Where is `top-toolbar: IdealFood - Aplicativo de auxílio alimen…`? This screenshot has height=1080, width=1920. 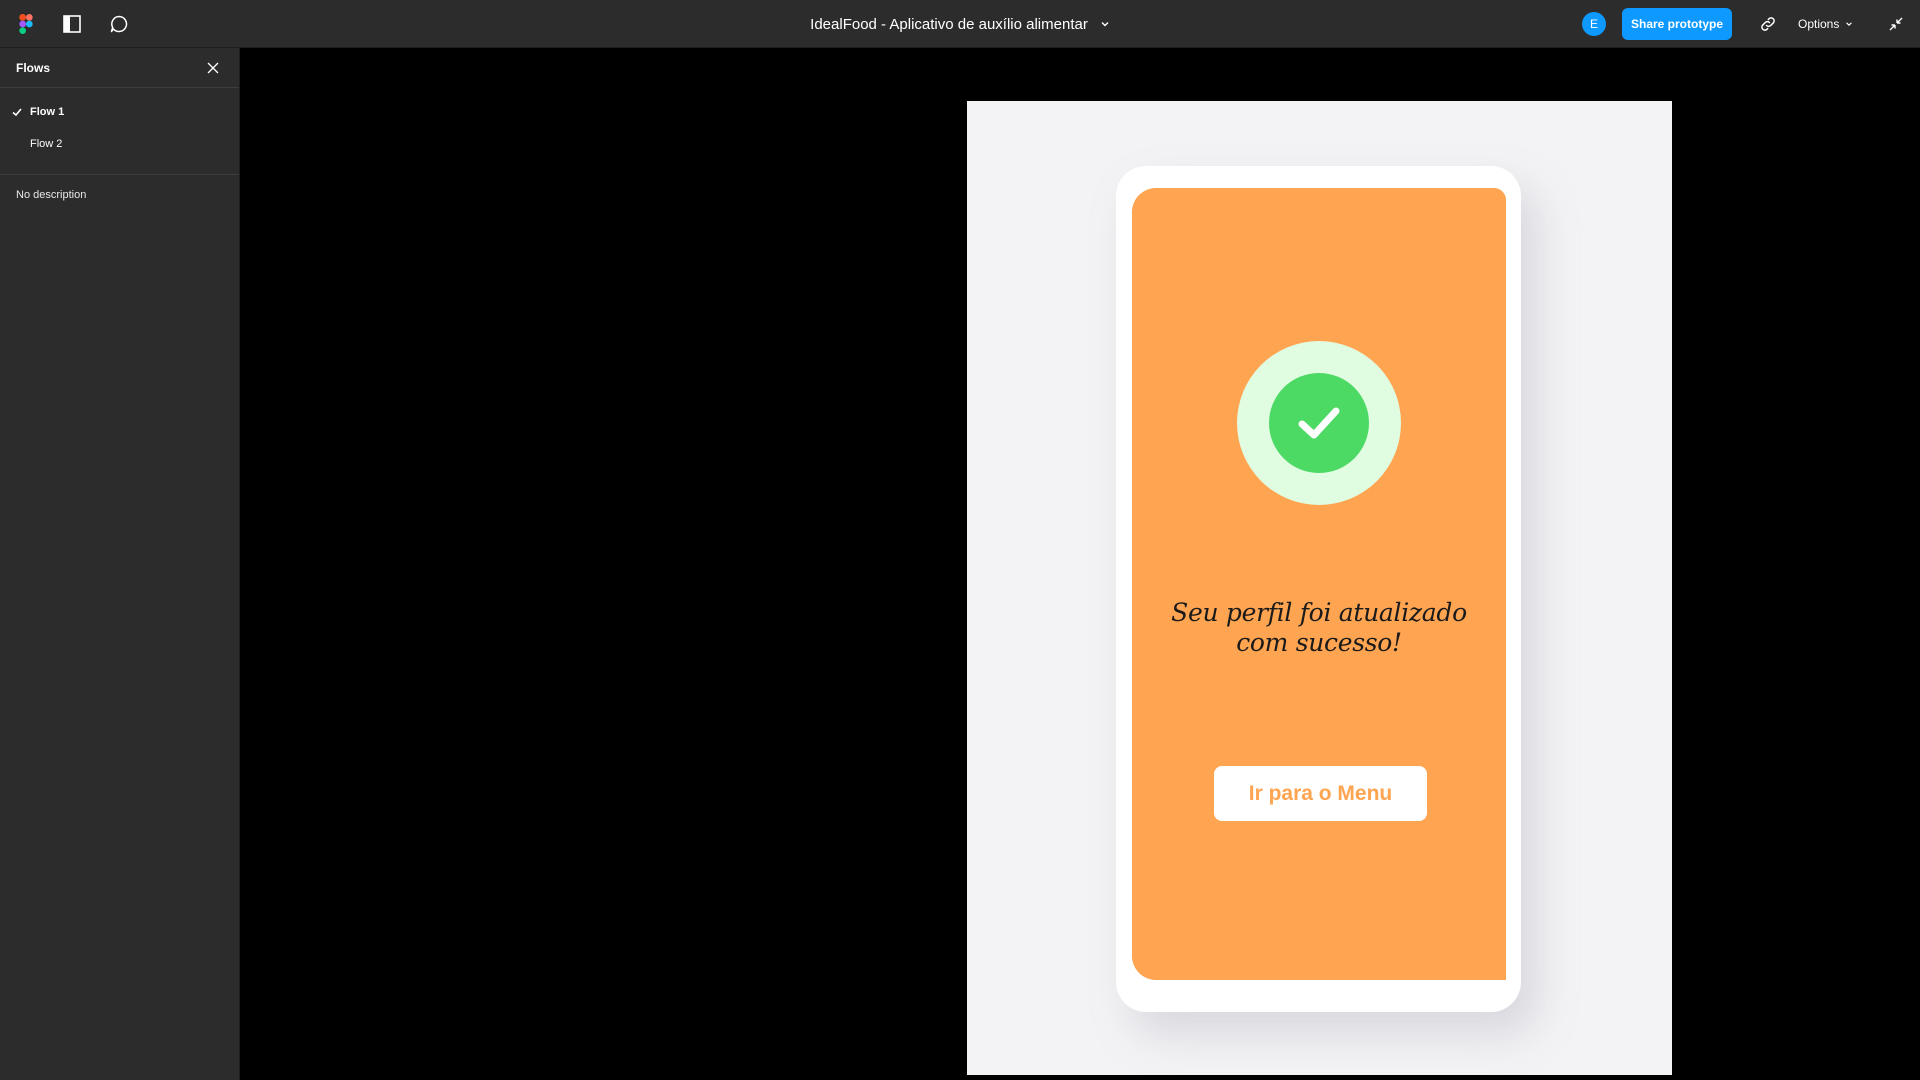
top-toolbar: IdealFood - Aplicativo de auxílio alimen… is located at coordinates (960, 24).